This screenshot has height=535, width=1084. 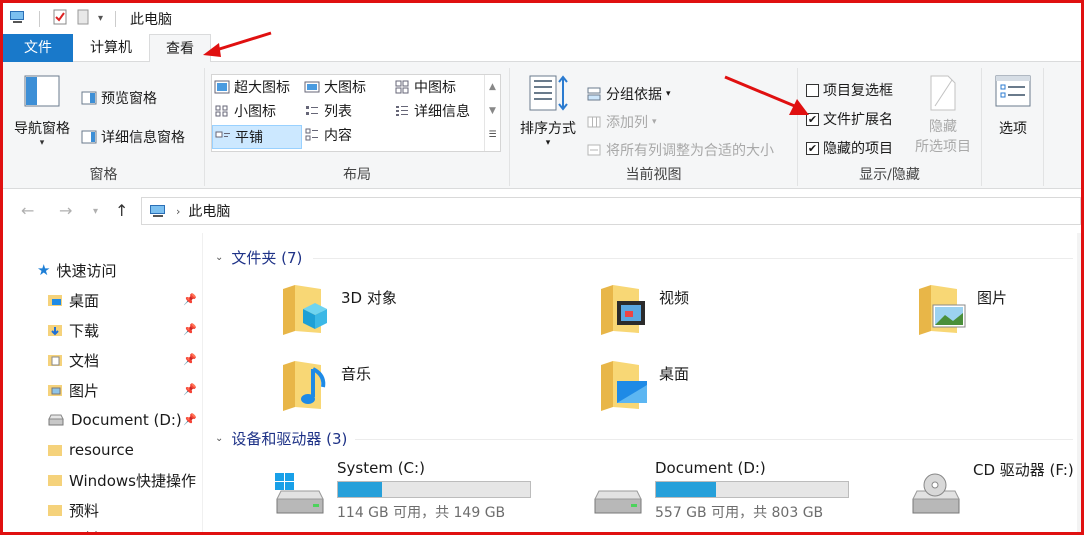 What do you see at coordinates (328, 111) in the screenshot?
I see `layout-list: 列表` at bounding box center [328, 111].